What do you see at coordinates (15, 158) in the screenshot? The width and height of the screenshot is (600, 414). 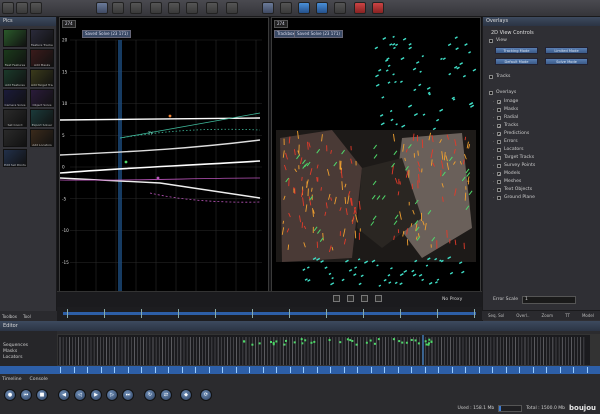 I see `tool-button-12: Edit Set Points` at bounding box center [15, 158].